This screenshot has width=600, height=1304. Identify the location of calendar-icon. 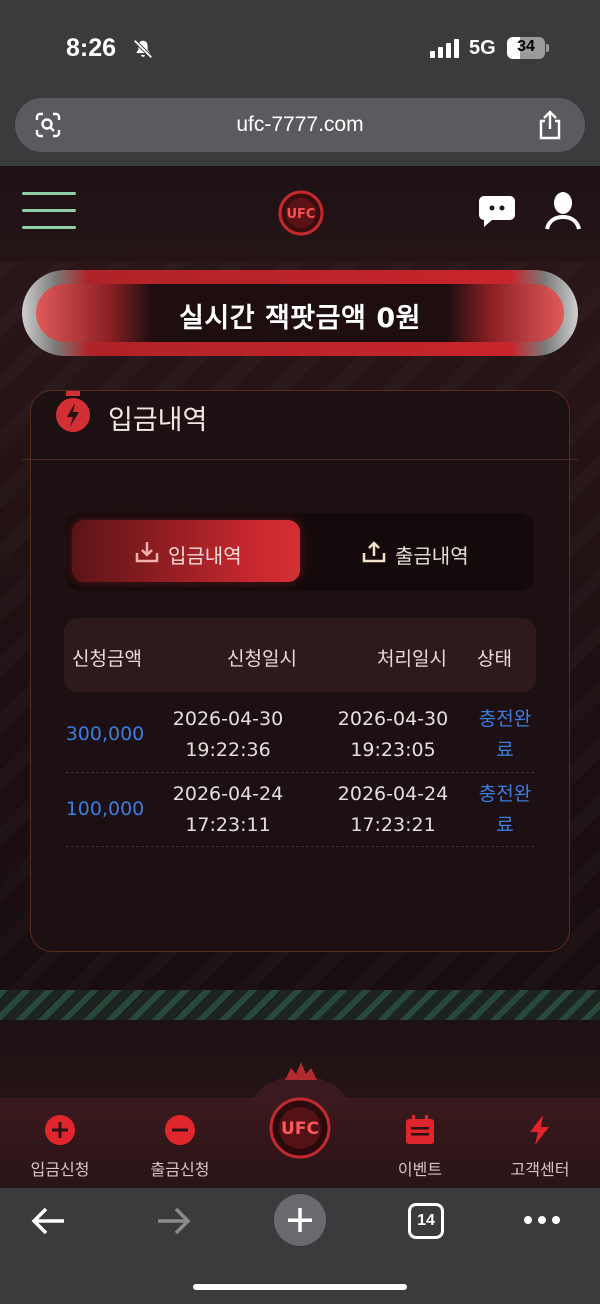
(420, 1129).